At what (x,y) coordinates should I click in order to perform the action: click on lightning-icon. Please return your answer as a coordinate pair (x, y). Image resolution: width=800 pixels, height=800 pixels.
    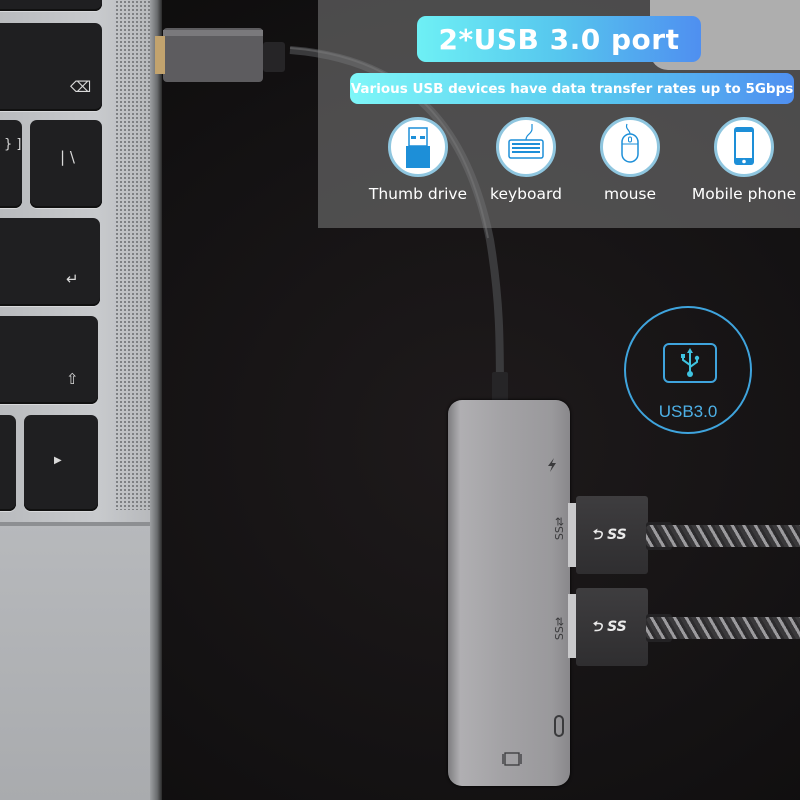
    Looking at the image, I should click on (552, 465).